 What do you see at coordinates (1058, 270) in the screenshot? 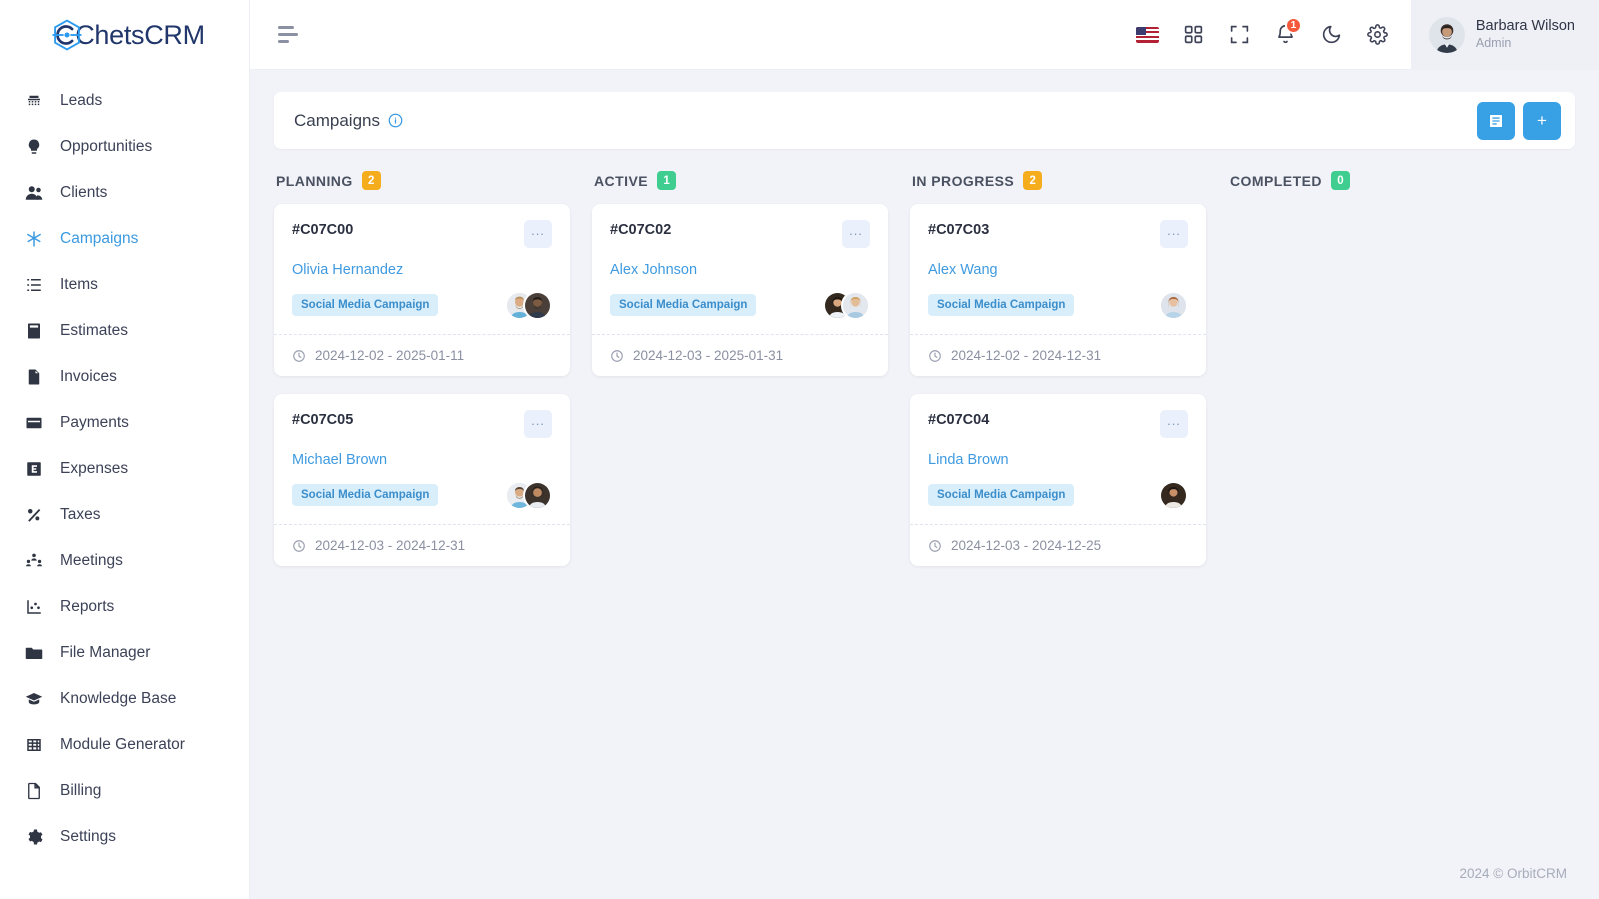
I see `campaign-owner-link: Alex Wang` at bounding box center [1058, 270].